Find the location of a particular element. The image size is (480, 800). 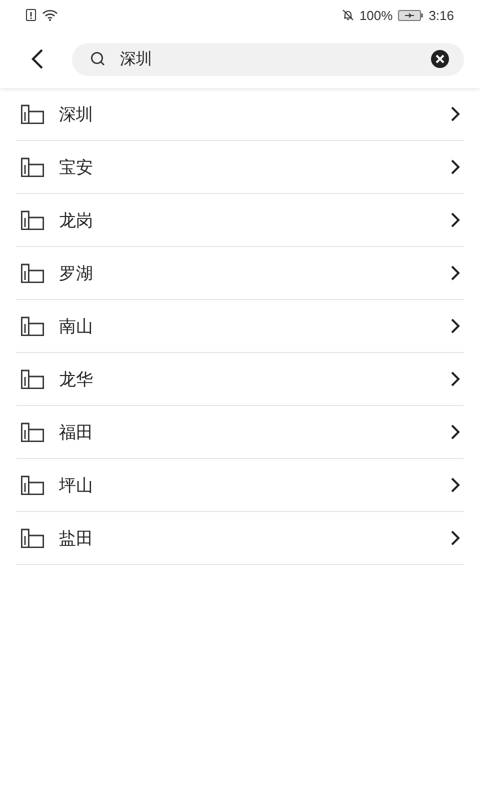

district-item: 龙华 is located at coordinates (240, 379).